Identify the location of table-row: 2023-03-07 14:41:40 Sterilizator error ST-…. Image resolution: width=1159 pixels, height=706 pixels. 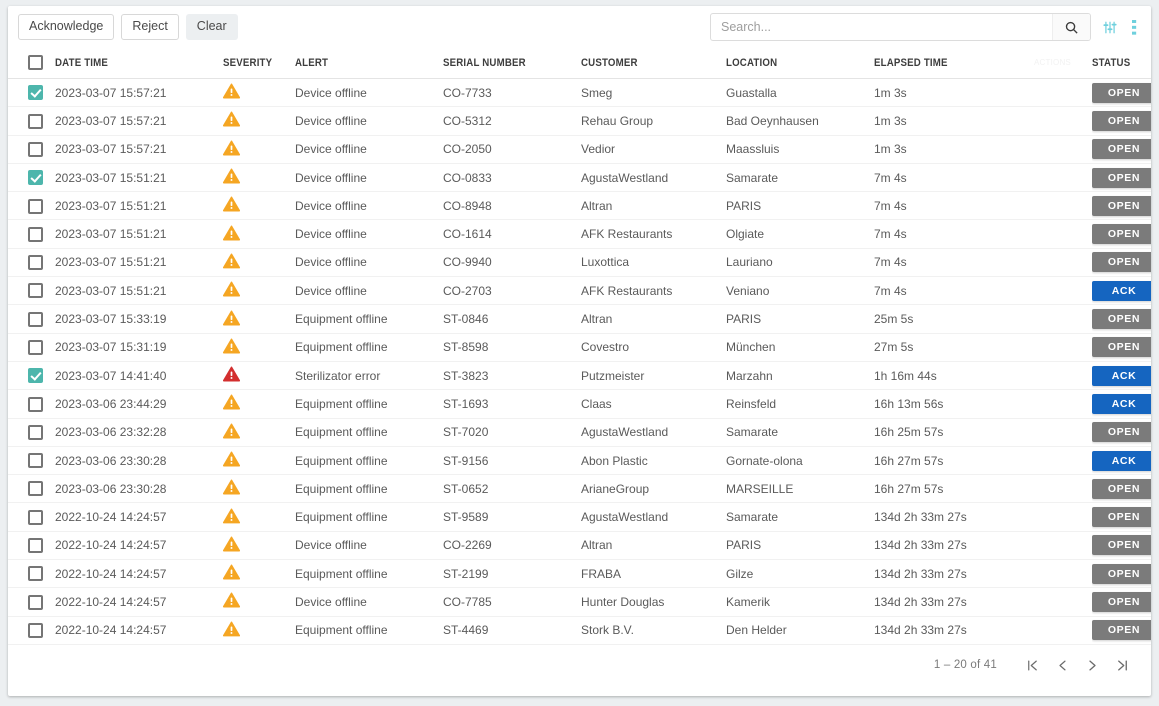
(579, 376).